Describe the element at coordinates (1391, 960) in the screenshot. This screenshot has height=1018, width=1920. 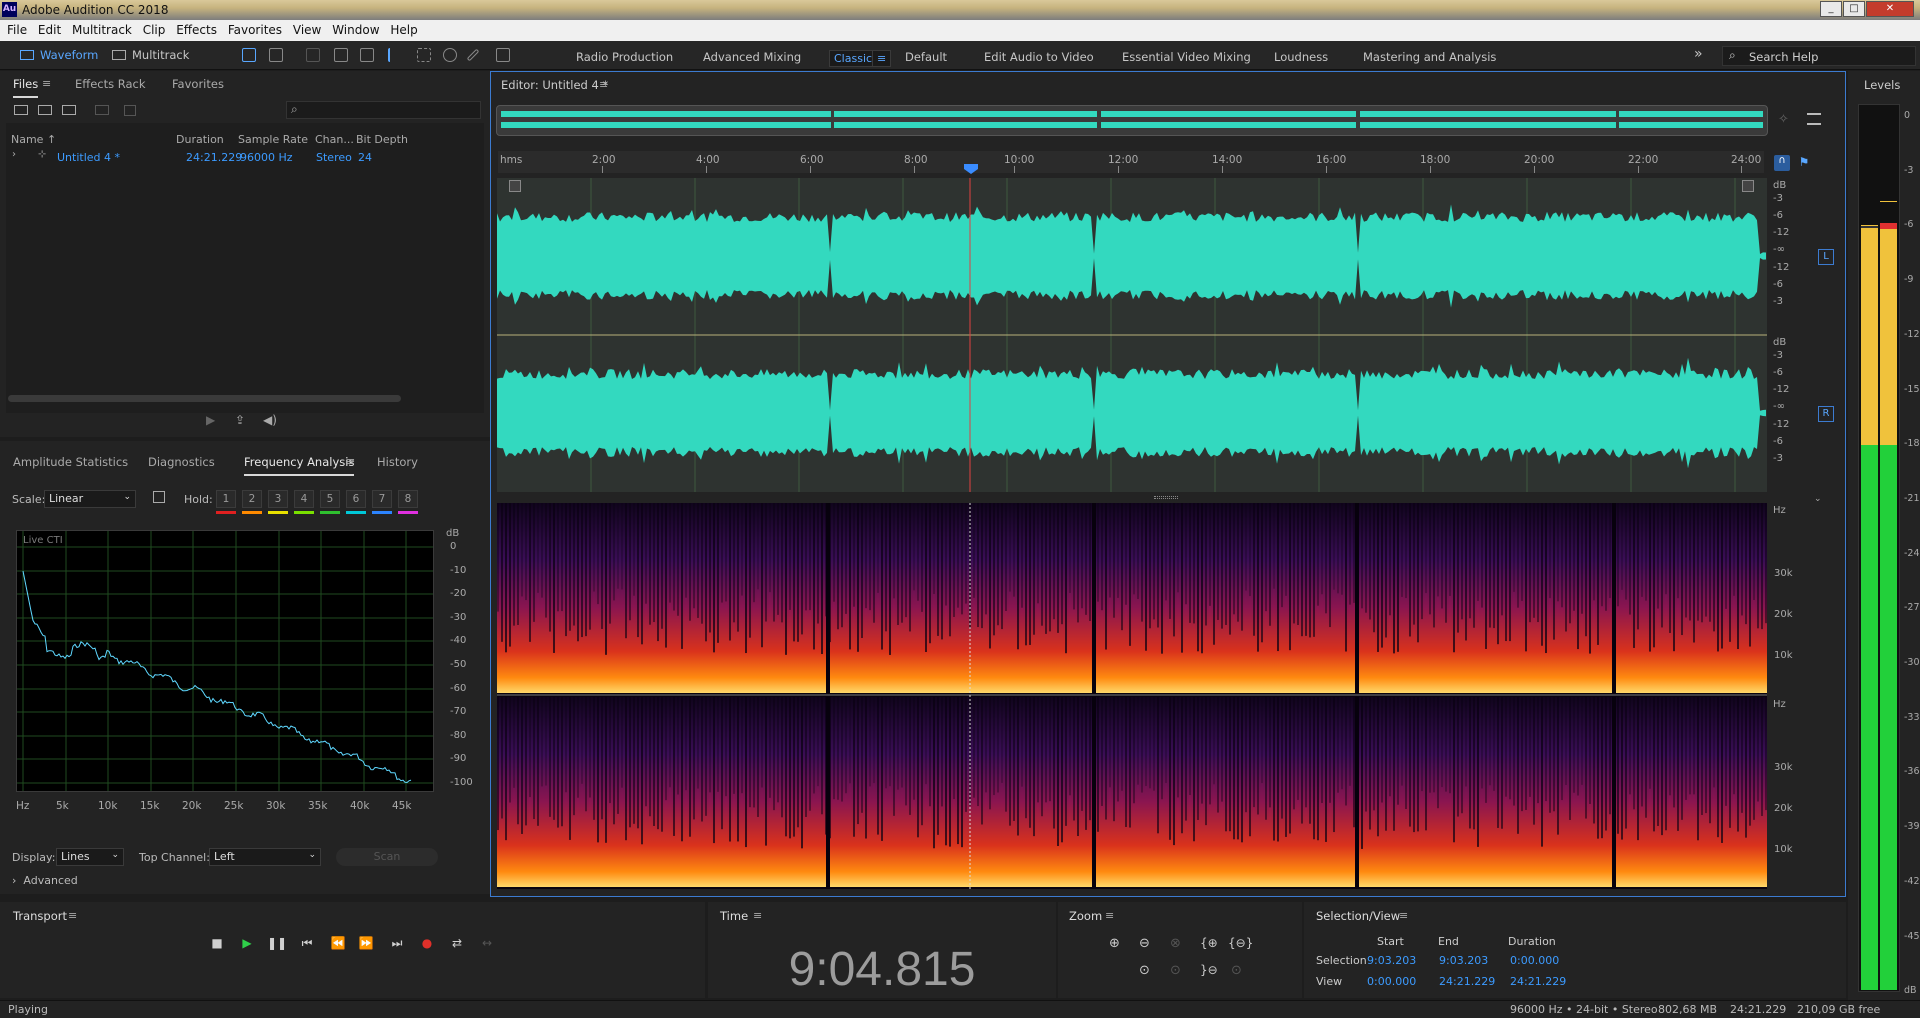
I see `selection-start: 9:03.203` at that location.